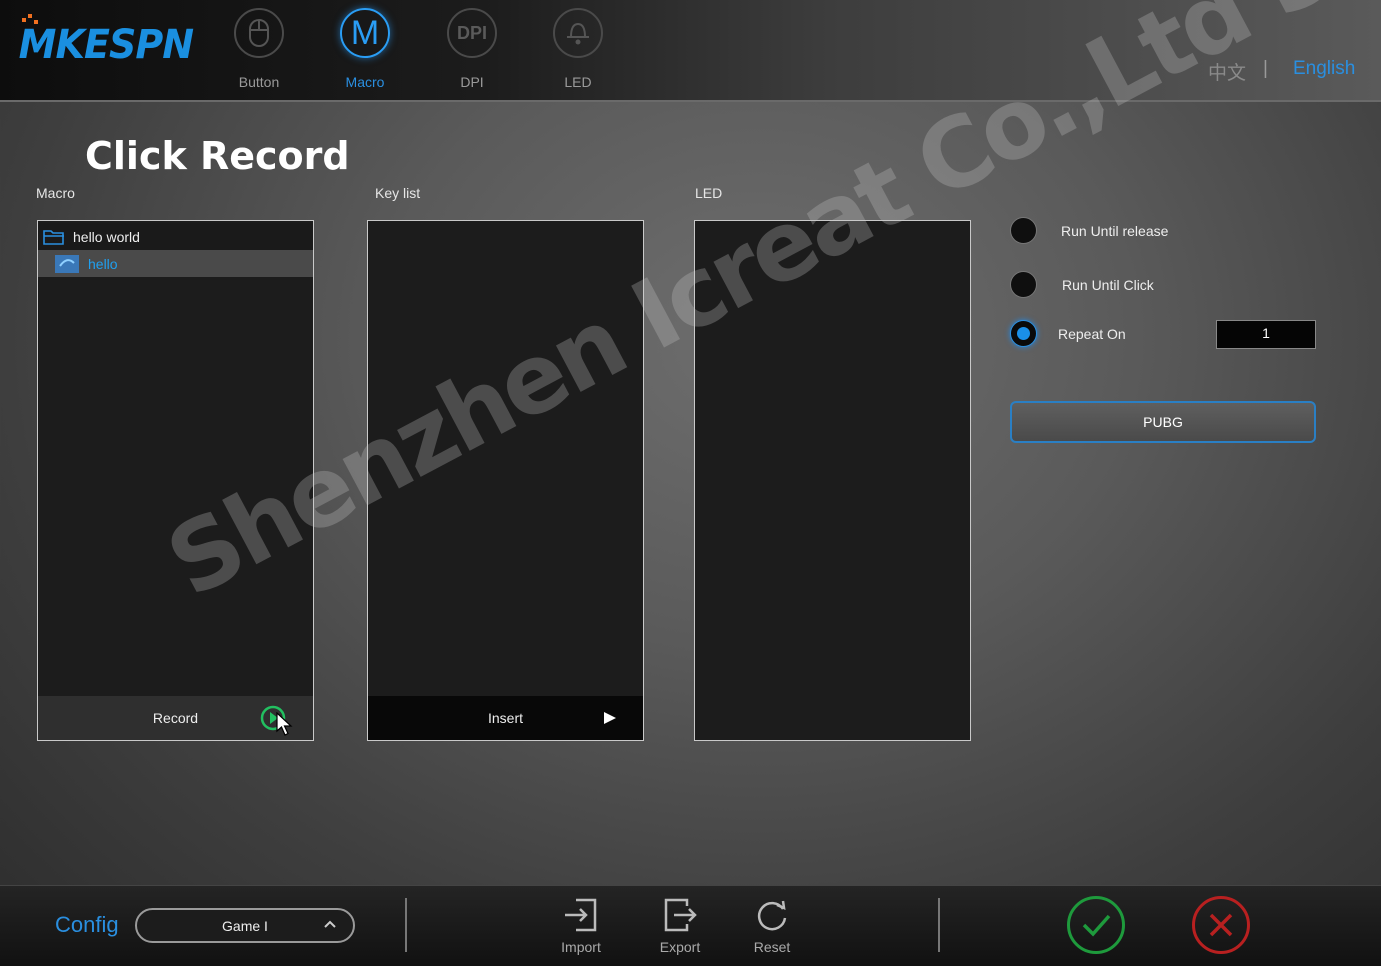  Describe the element at coordinates (175, 236) in the screenshot. I see `macro-folder-row: hello world` at that location.